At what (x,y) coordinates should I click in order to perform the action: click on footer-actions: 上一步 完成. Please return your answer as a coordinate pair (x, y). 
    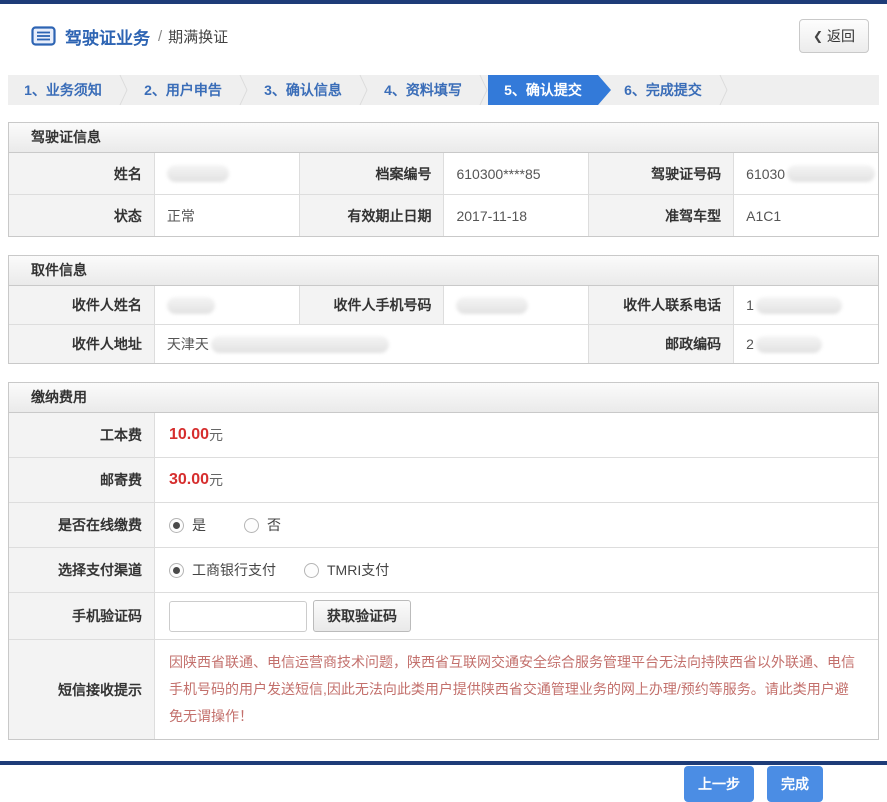
    Looking at the image, I should click on (411, 784).